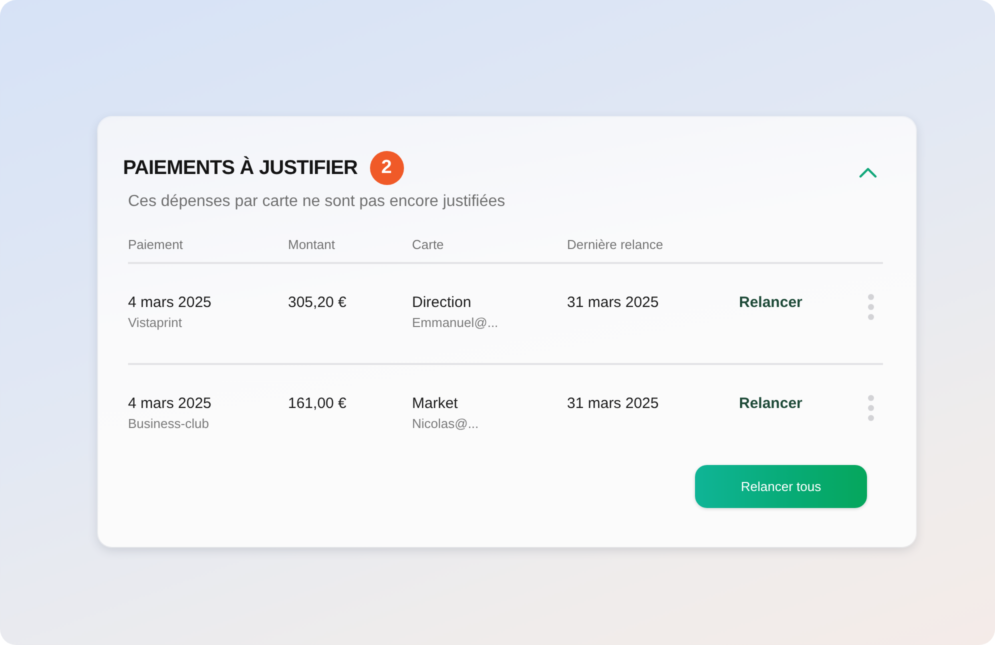 This screenshot has width=995, height=645. I want to click on column-header: Dernière relance, so click(615, 245).